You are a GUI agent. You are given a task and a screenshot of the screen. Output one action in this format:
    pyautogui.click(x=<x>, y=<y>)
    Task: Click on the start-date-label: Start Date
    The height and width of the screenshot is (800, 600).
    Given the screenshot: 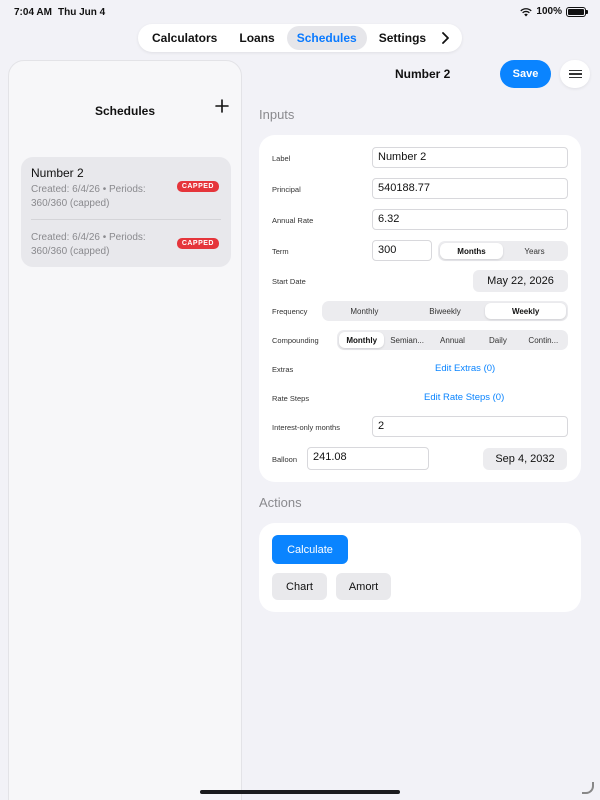 What is the action you would take?
    pyautogui.click(x=289, y=281)
    